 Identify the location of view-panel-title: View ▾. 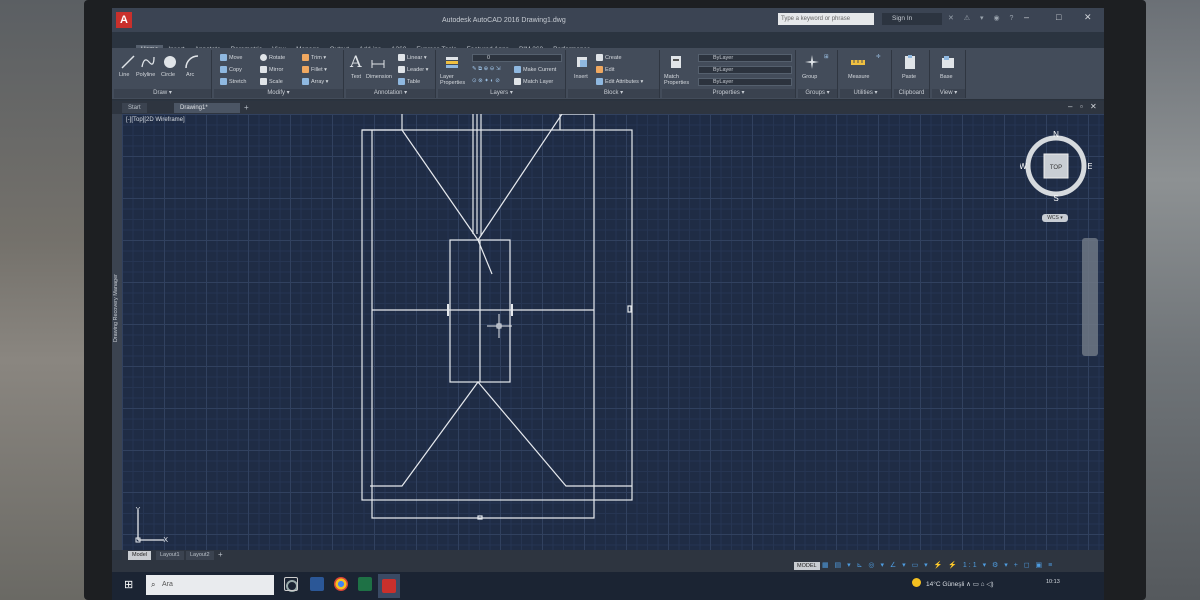
(948, 93).